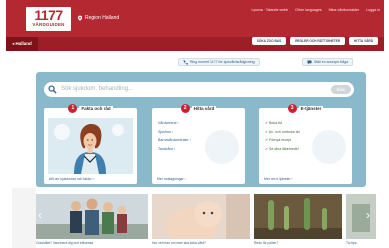 The height and width of the screenshot is (248, 389). What do you see at coordinates (174, 149) in the screenshot?
I see `care-link: Tandvård` at bounding box center [174, 149].